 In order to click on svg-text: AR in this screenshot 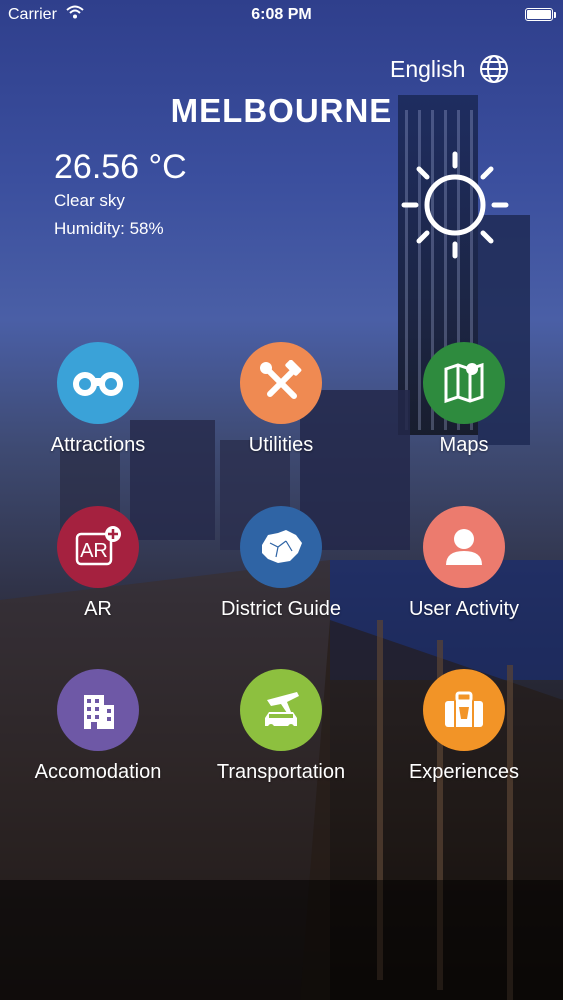, I will do `click(94, 551)`.